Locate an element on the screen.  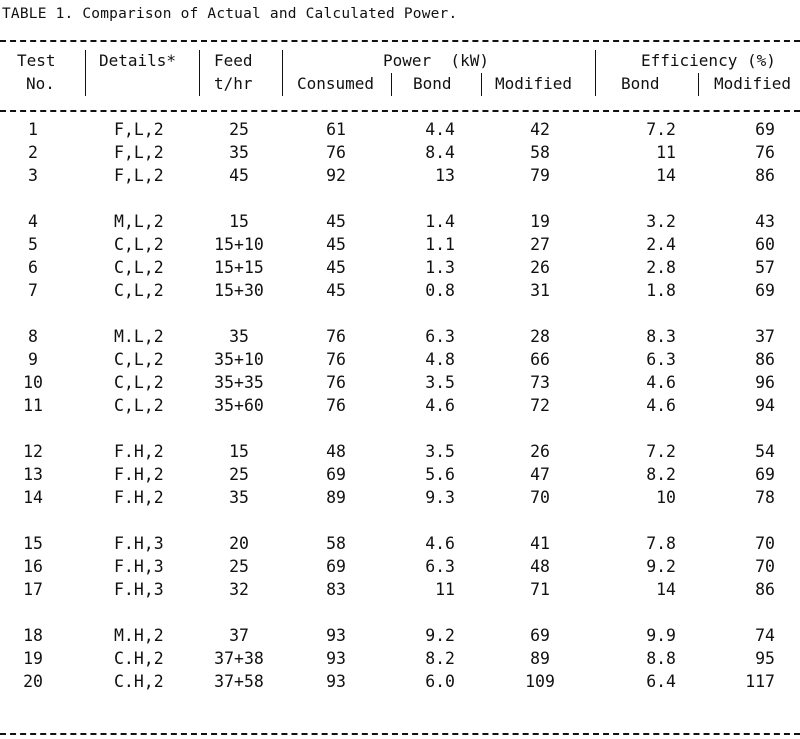
power-modified-cell: 27 is located at coordinates (540, 244).